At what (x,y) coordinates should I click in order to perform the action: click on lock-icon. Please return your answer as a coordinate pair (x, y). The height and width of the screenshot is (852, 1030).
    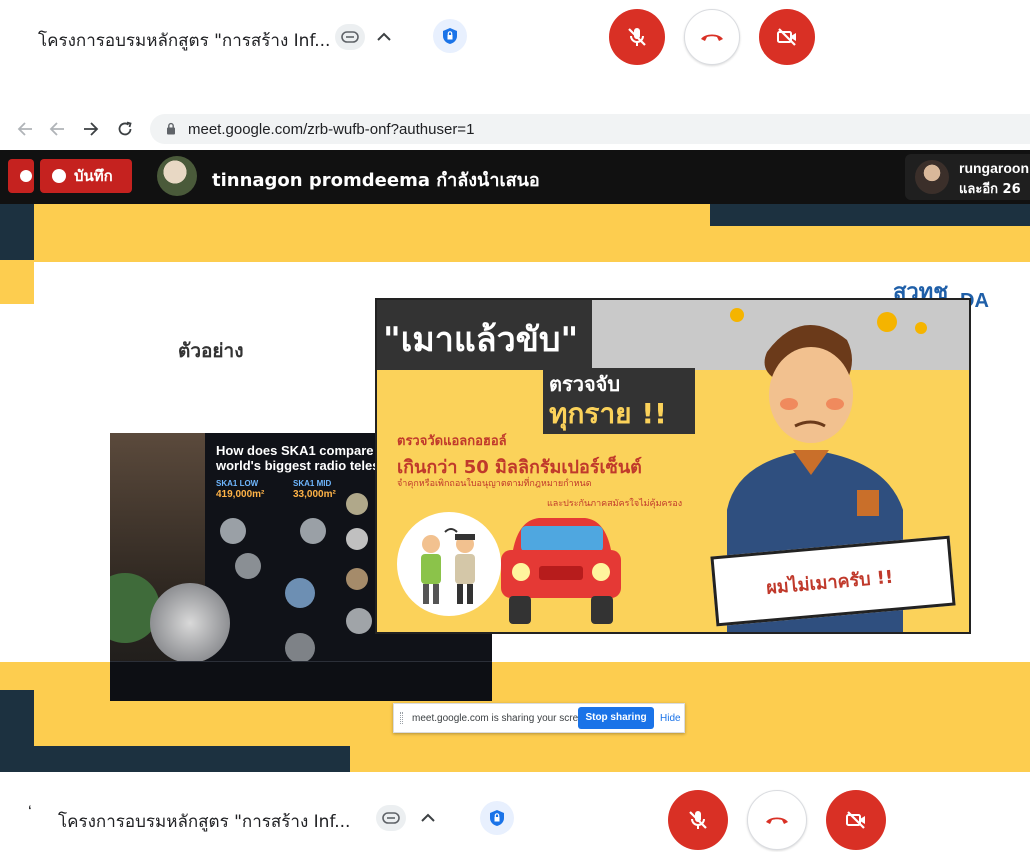
    Looking at the image, I should click on (171, 128).